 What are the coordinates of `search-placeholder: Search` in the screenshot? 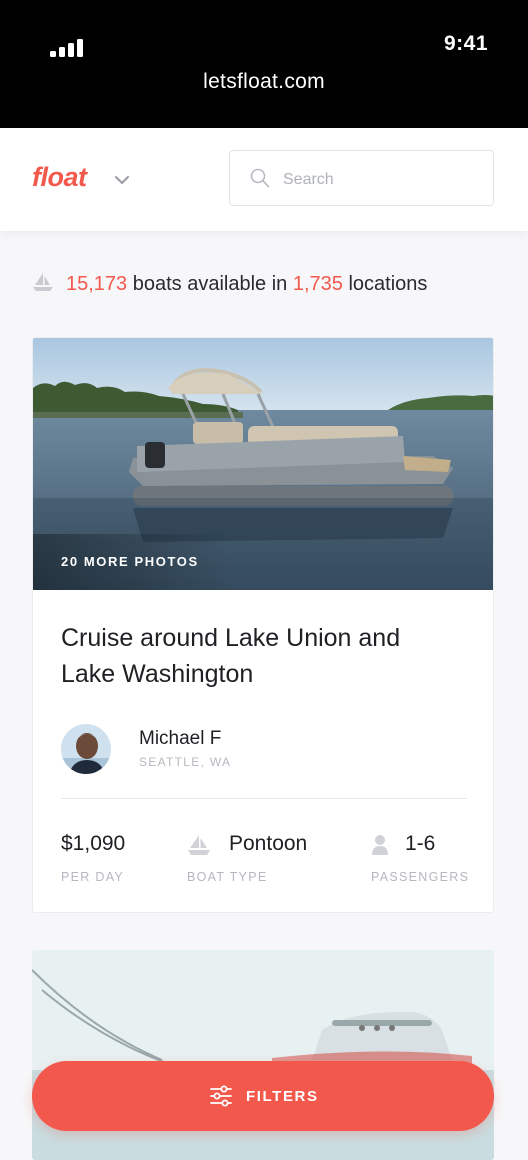 It's located at (308, 179).